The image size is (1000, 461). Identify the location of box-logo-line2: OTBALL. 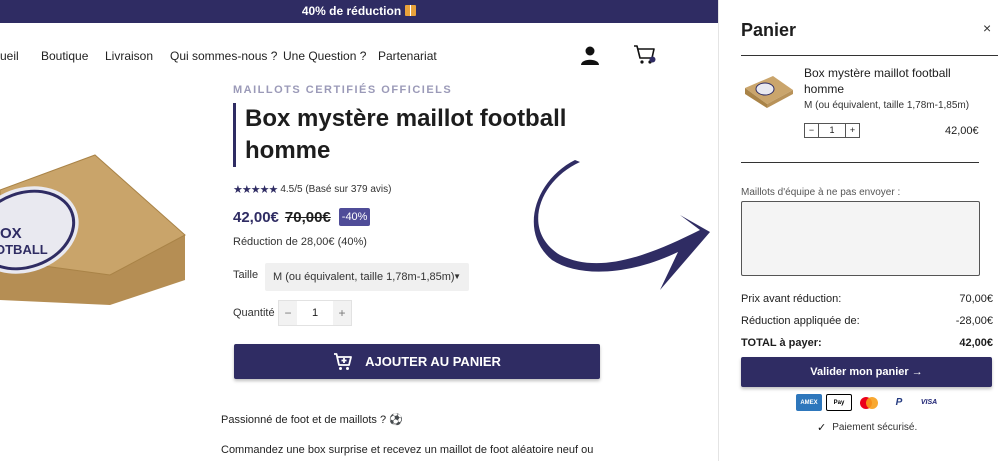
(24, 249).